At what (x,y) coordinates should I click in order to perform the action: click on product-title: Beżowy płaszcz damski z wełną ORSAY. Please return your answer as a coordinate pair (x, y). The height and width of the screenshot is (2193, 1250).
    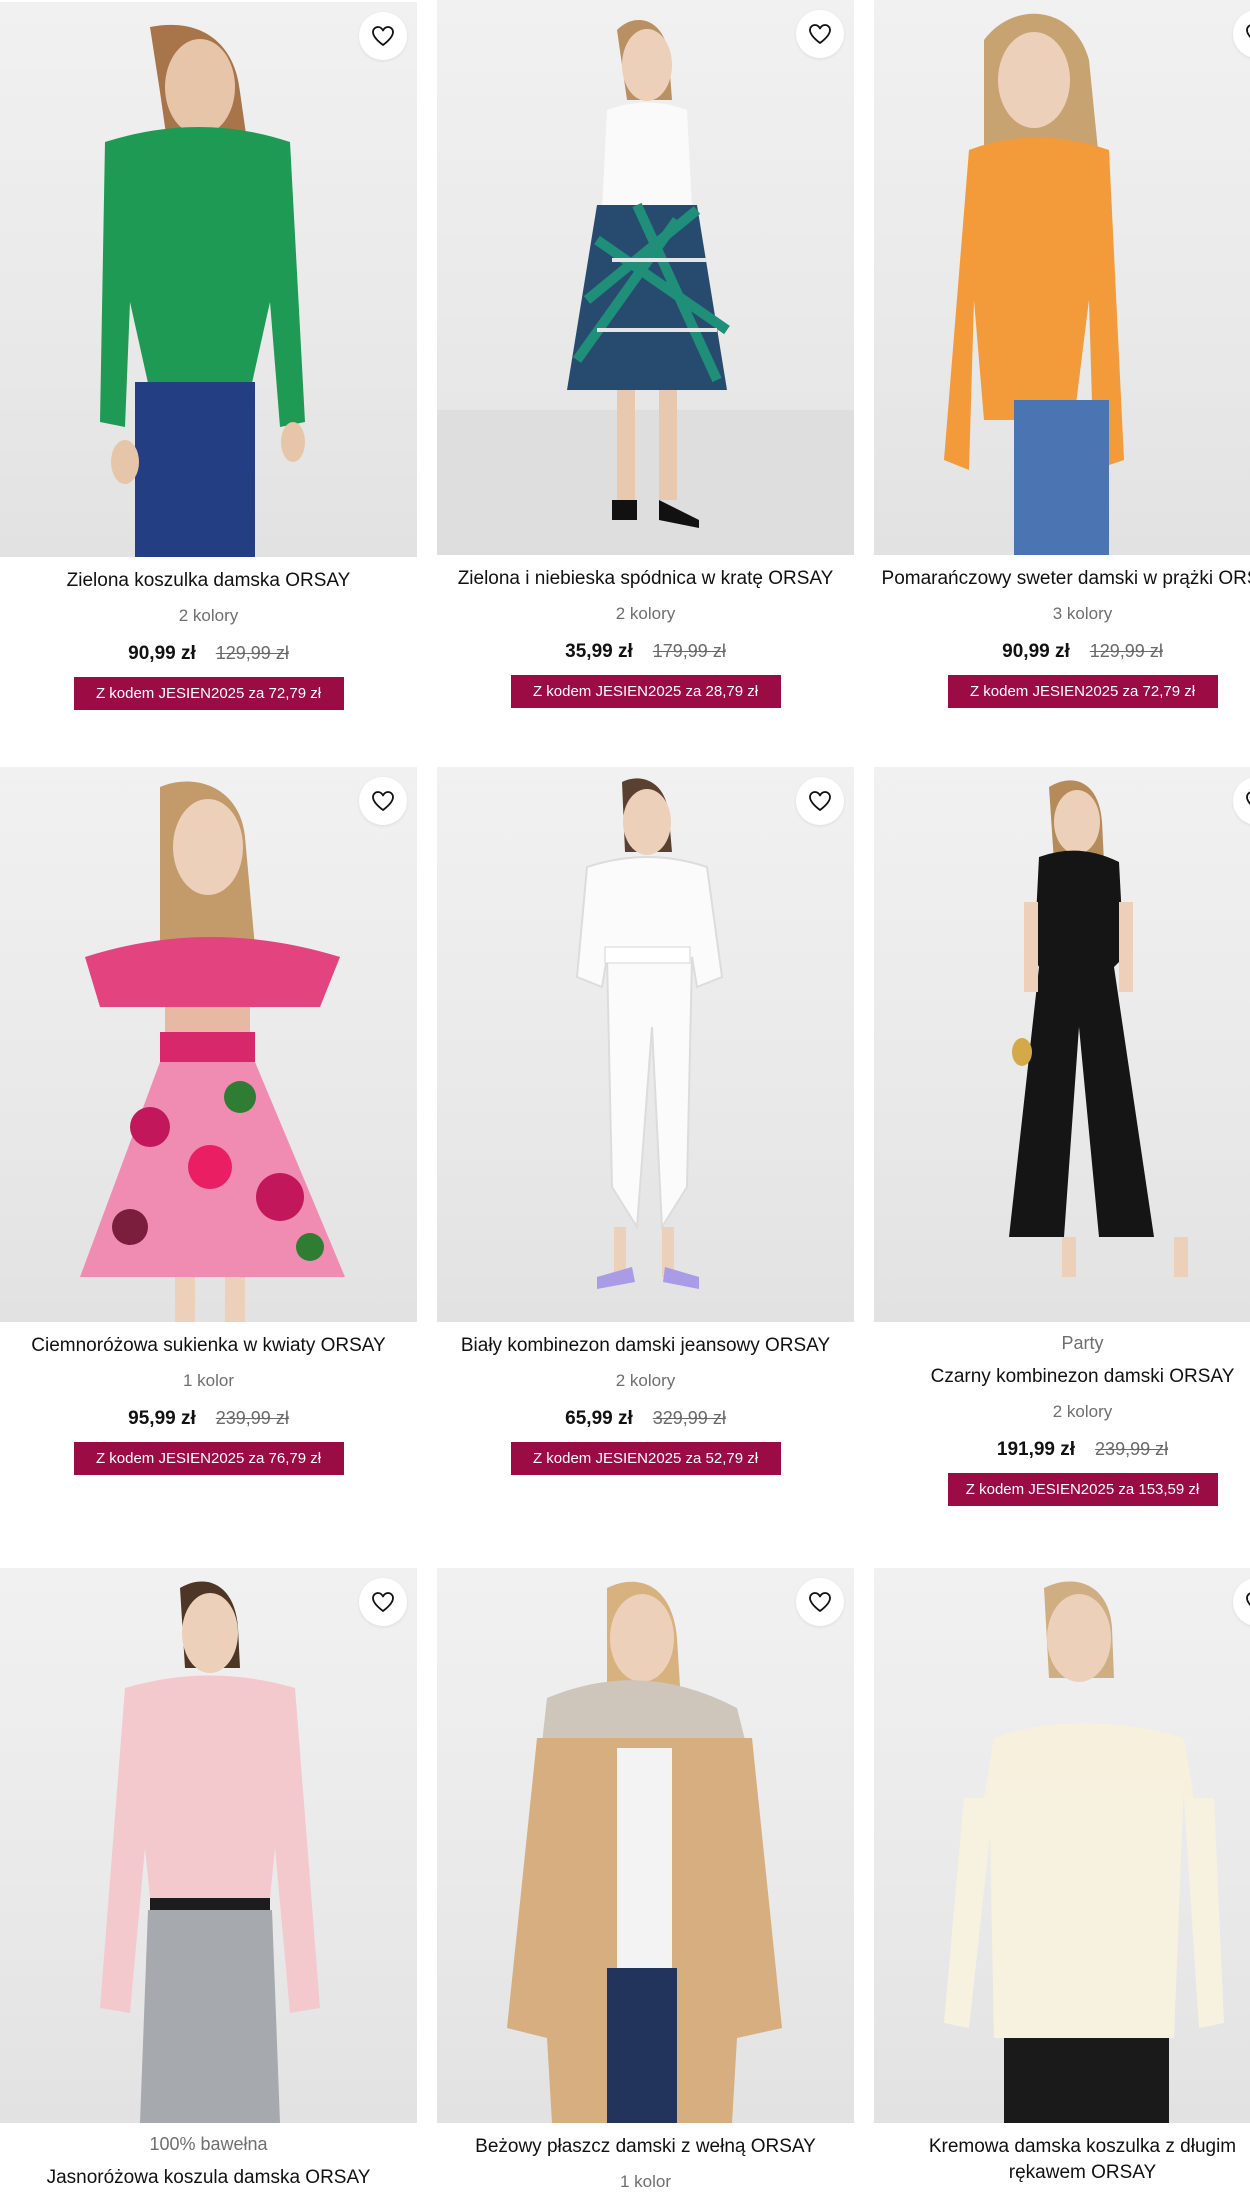
    Looking at the image, I should click on (645, 2147).